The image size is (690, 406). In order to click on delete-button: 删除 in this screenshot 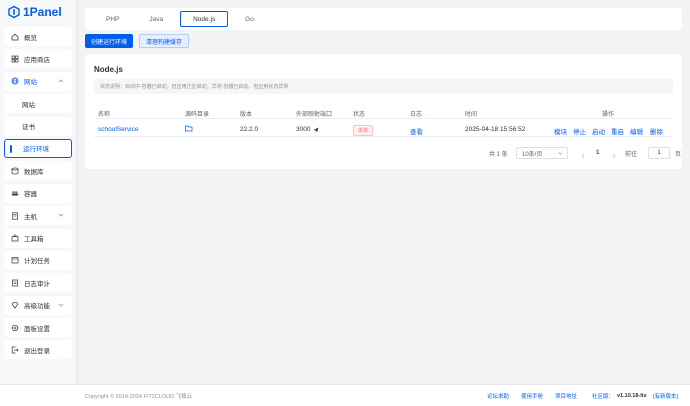, I will do `click(656, 131)`.